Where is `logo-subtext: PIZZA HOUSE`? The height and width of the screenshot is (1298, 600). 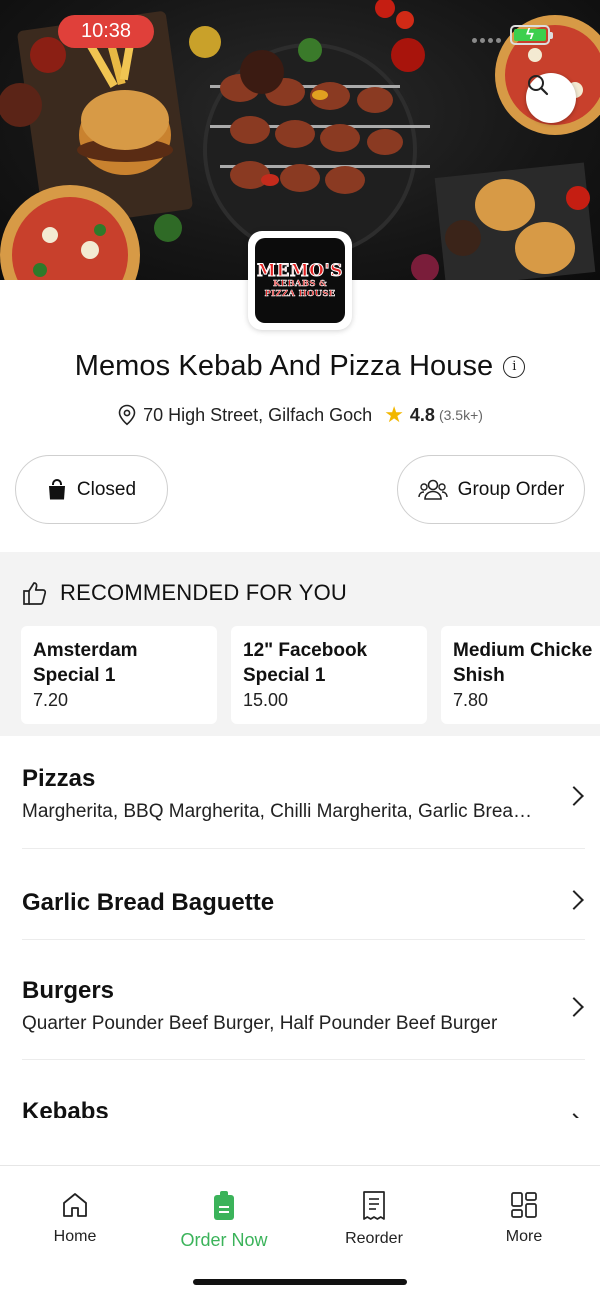 logo-subtext: PIZZA HOUSE is located at coordinates (300, 293).